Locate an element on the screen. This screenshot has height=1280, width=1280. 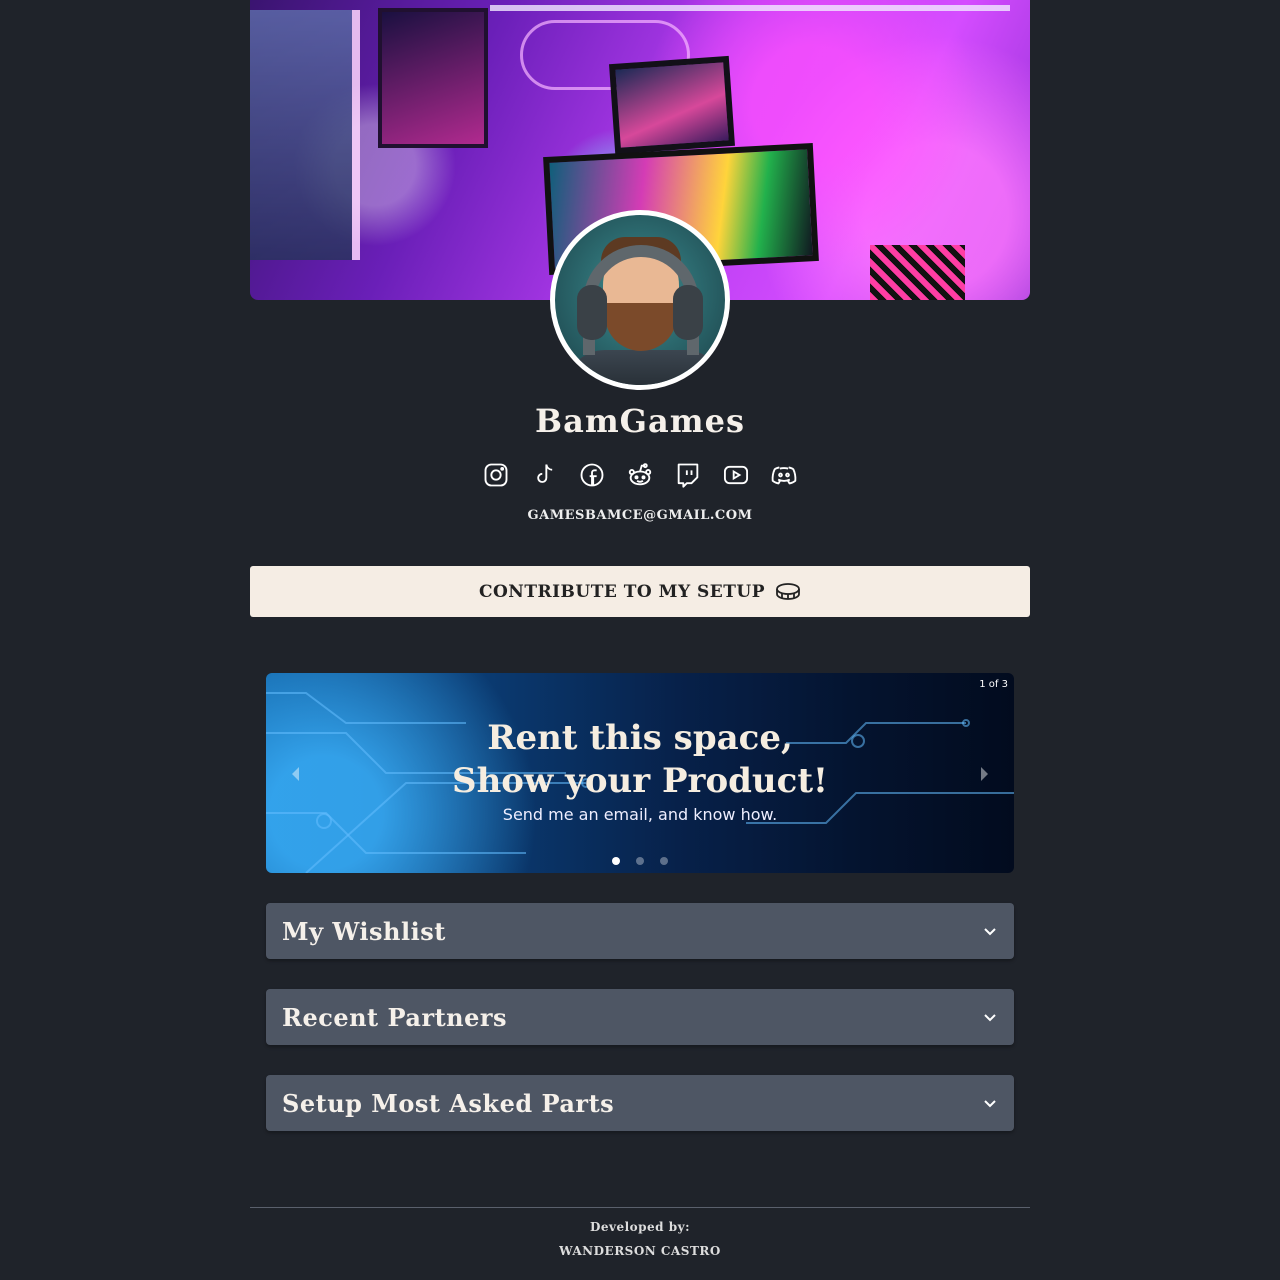
contribute-button: CONTRIBUTE TO MY SETUP is located at coordinates (640, 591).